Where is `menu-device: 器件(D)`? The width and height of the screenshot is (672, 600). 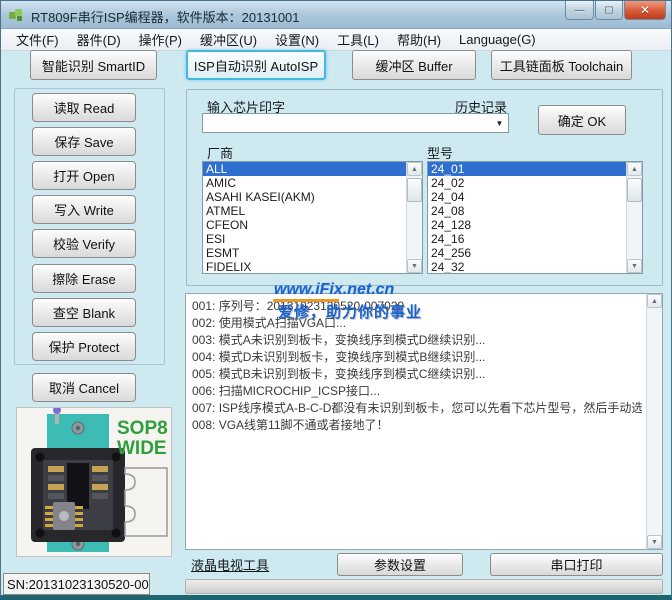 menu-device: 器件(D) is located at coordinates (99, 39).